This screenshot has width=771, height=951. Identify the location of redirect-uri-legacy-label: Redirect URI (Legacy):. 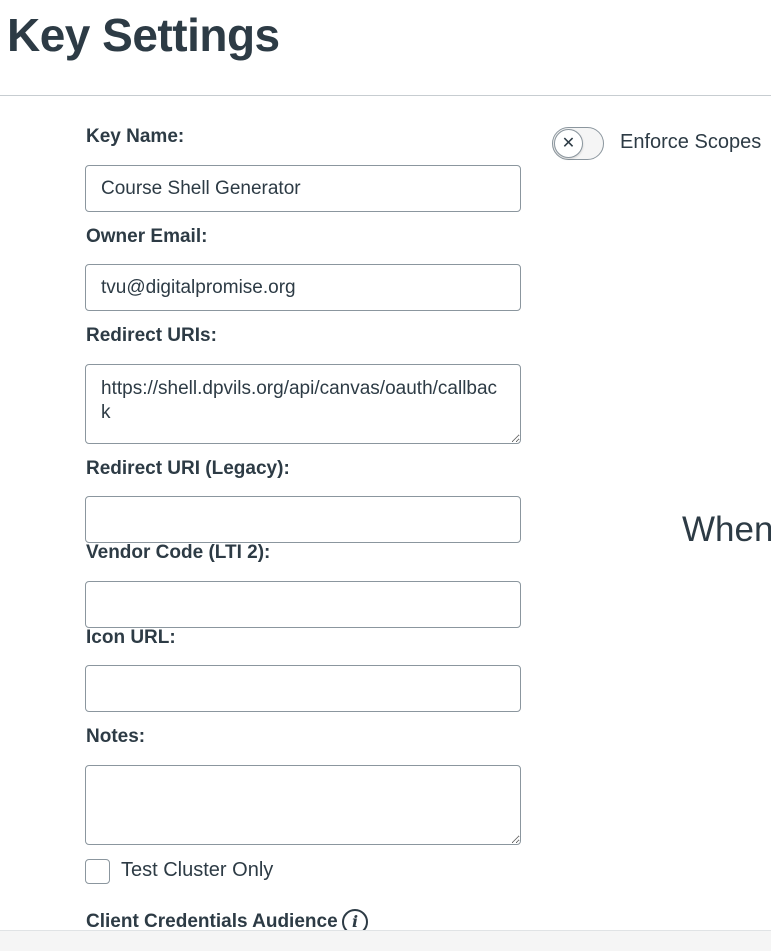
(188, 468).